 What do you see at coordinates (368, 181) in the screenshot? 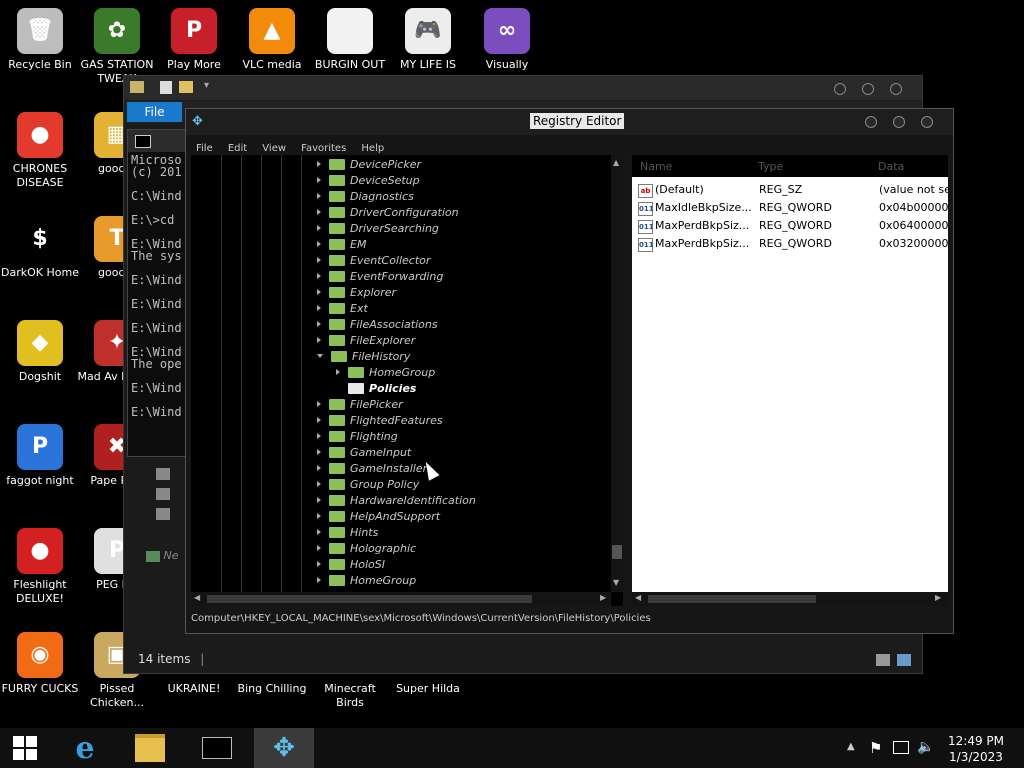
I see `tree-node: DeviceSetup` at bounding box center [368, 181].